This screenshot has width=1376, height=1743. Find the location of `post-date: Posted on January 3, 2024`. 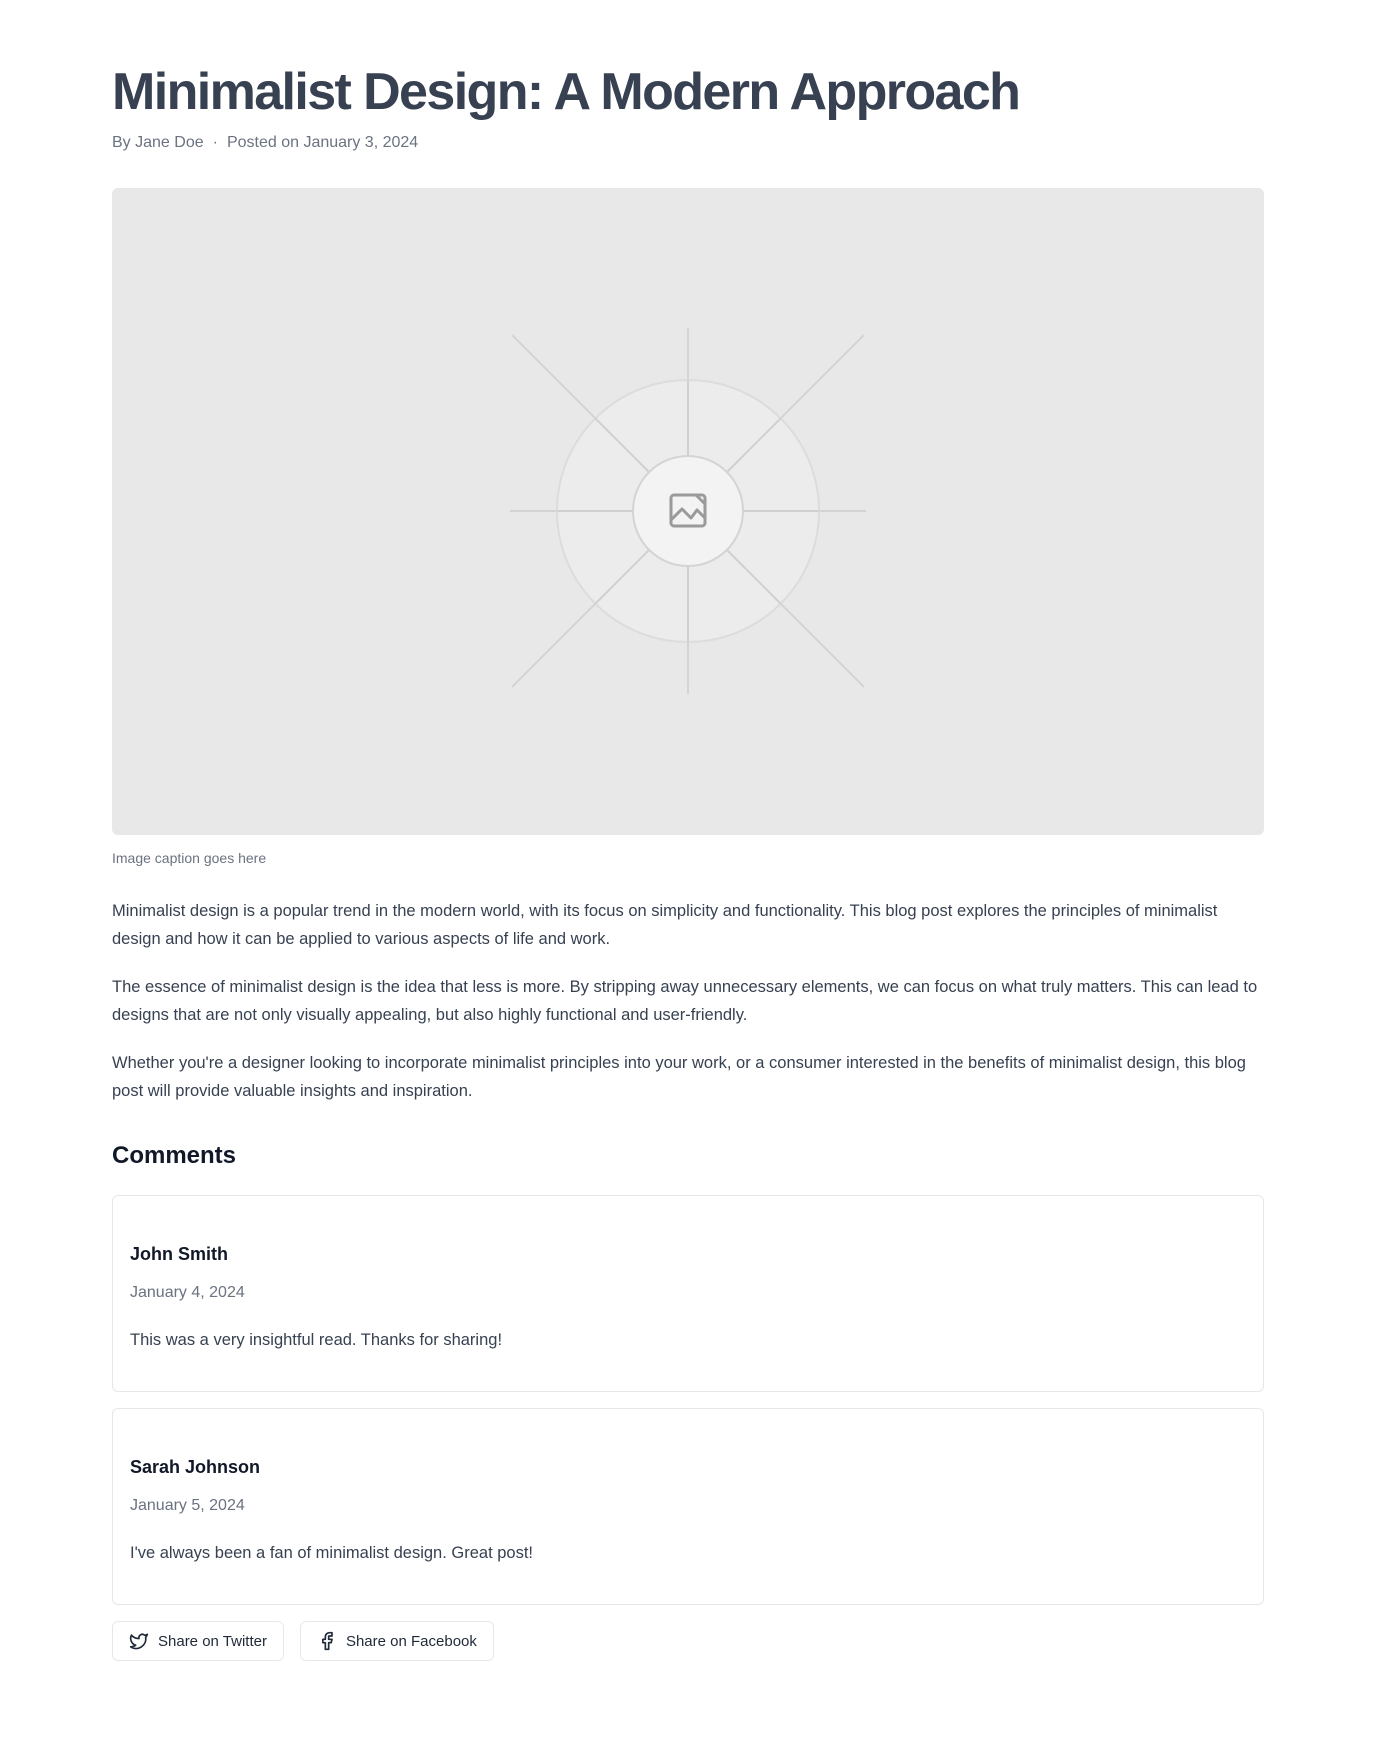

post-date: Posted on January 3, 2024 is located at coordinates (322, 142).